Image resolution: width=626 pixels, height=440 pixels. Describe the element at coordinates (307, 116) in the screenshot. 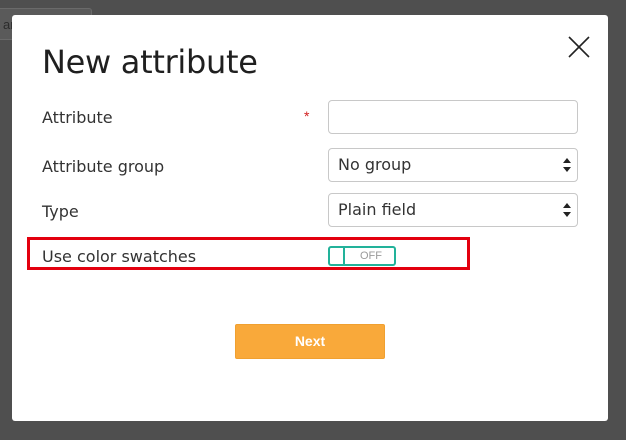

I see `required-marker: *` at that location.